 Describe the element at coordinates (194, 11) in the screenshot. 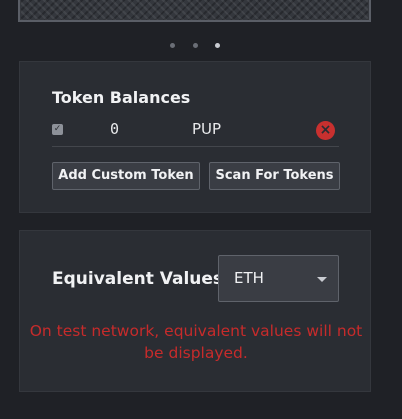

I see `qr-code-strip` at that location.